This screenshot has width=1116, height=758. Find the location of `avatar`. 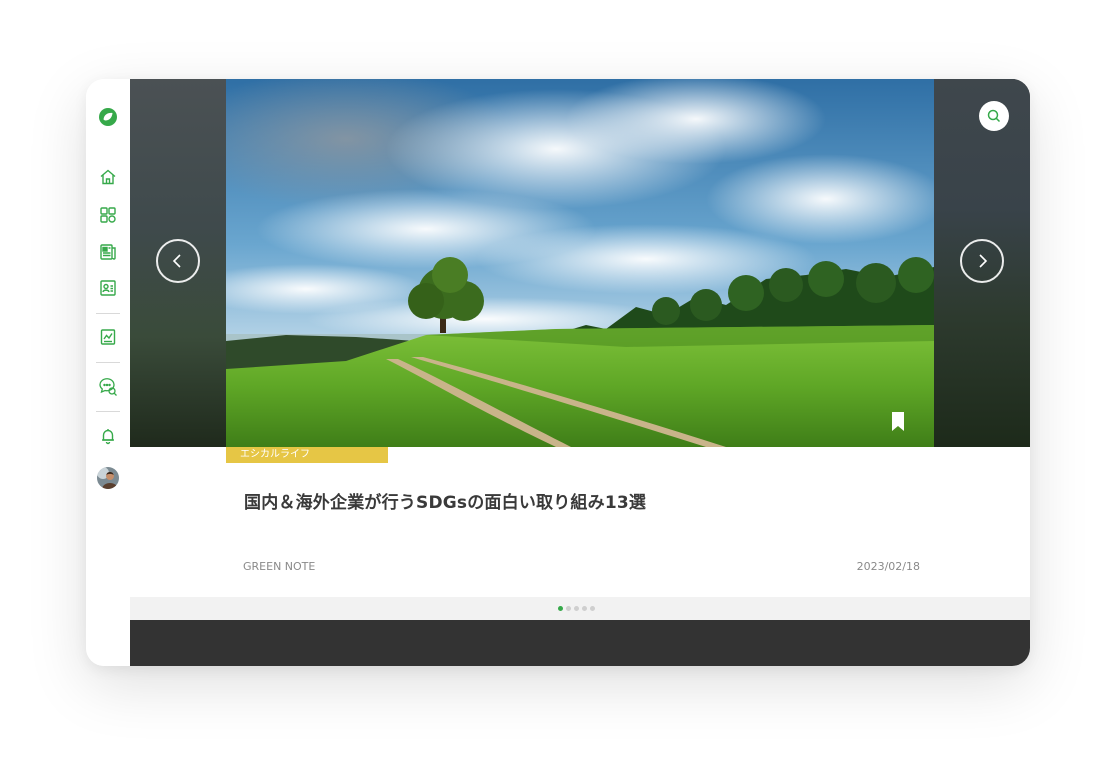

avatar is located at coordinates (108, 478).